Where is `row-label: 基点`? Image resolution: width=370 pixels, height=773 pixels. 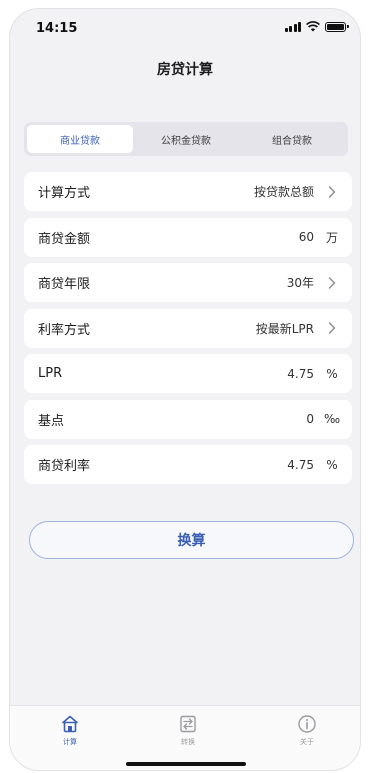 row-label: 基点 is located at coordinates (51, 421).